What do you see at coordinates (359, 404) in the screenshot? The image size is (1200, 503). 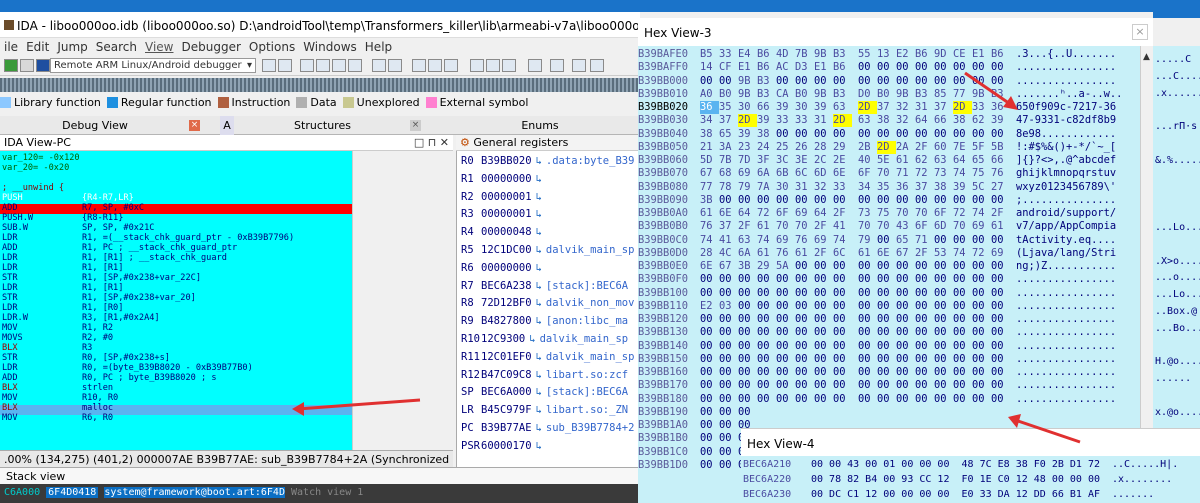 I see `arrow-to-strlen` at bounding box center [359, 404].